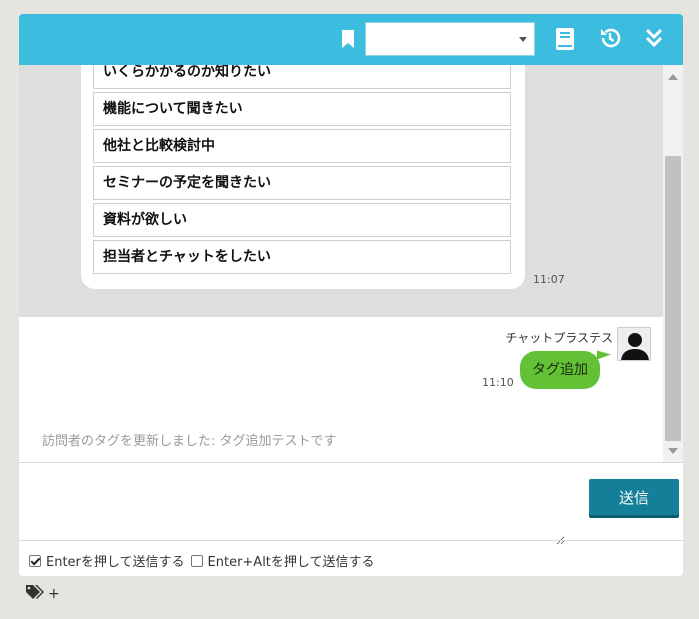  I want to click on scroll-down-icon, so click(673, 451).